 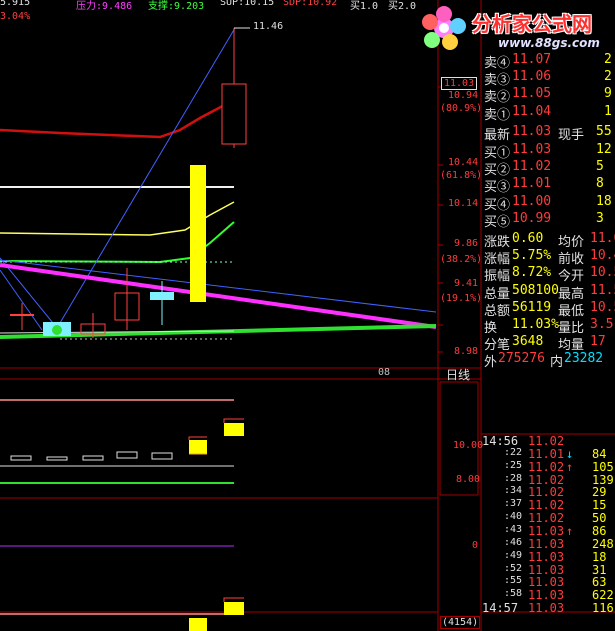 What do you see at coordinates (571, 294) in the screenshot?
I see `stat-label-2: 最高` at bounding box center [571, 294].